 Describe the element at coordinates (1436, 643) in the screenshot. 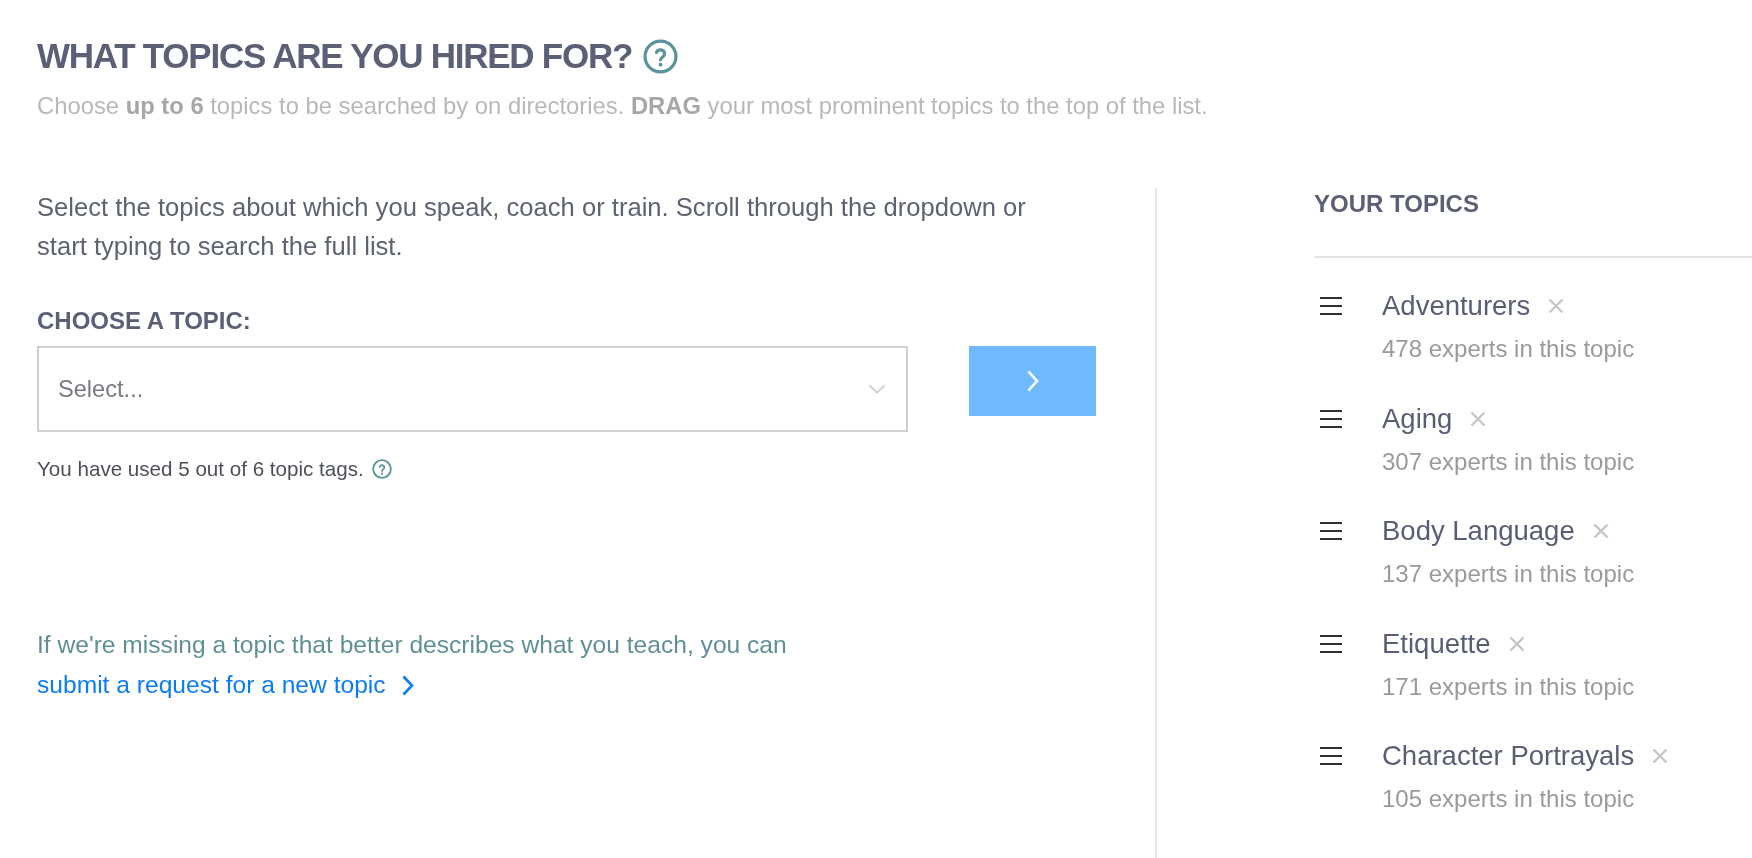

I see `topic-name: Etiquette` at that location.